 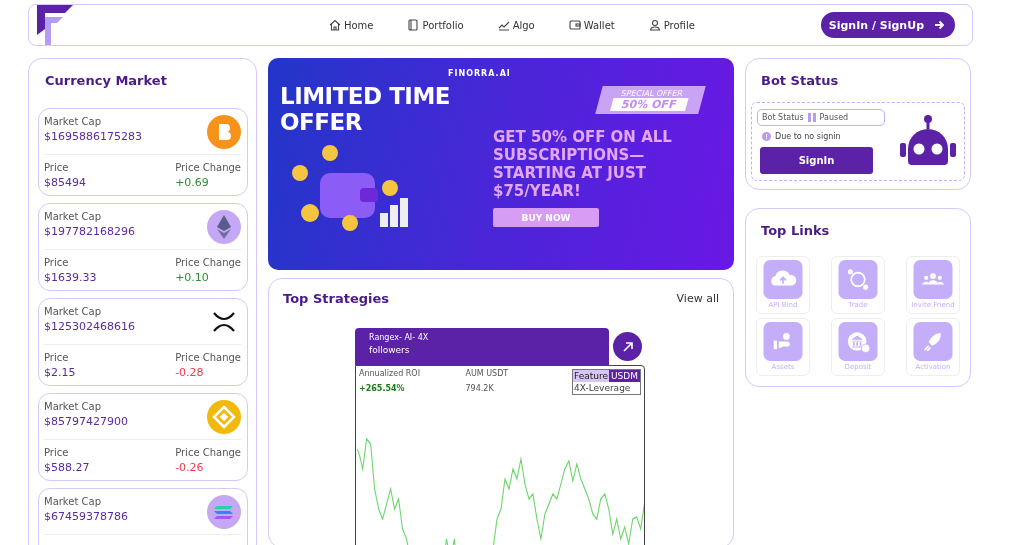 What do you see at coordinates (516, 25) in the screenshot?
I see `nav-link: Algo` at bounding box center [516, 25].